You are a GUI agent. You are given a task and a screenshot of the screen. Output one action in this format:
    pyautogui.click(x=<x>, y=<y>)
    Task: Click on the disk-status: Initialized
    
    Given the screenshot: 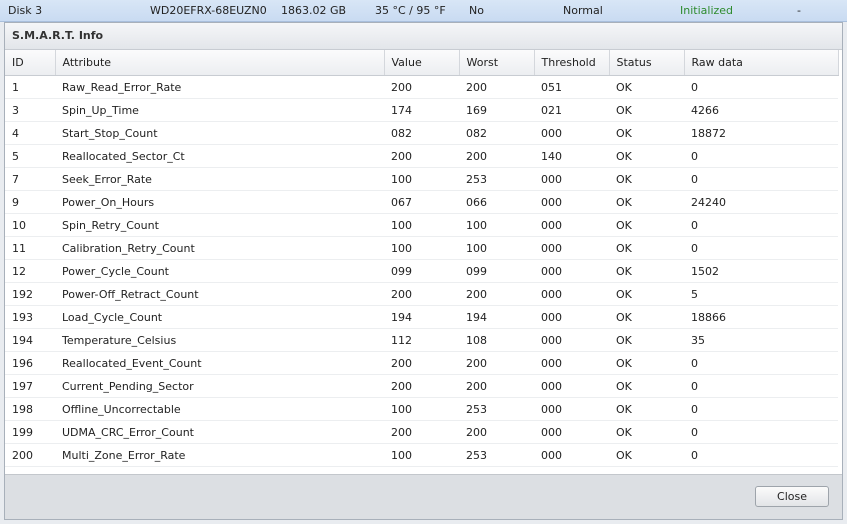 What is the action you would take?
    pyautogui.click(x=707, y=10)
    